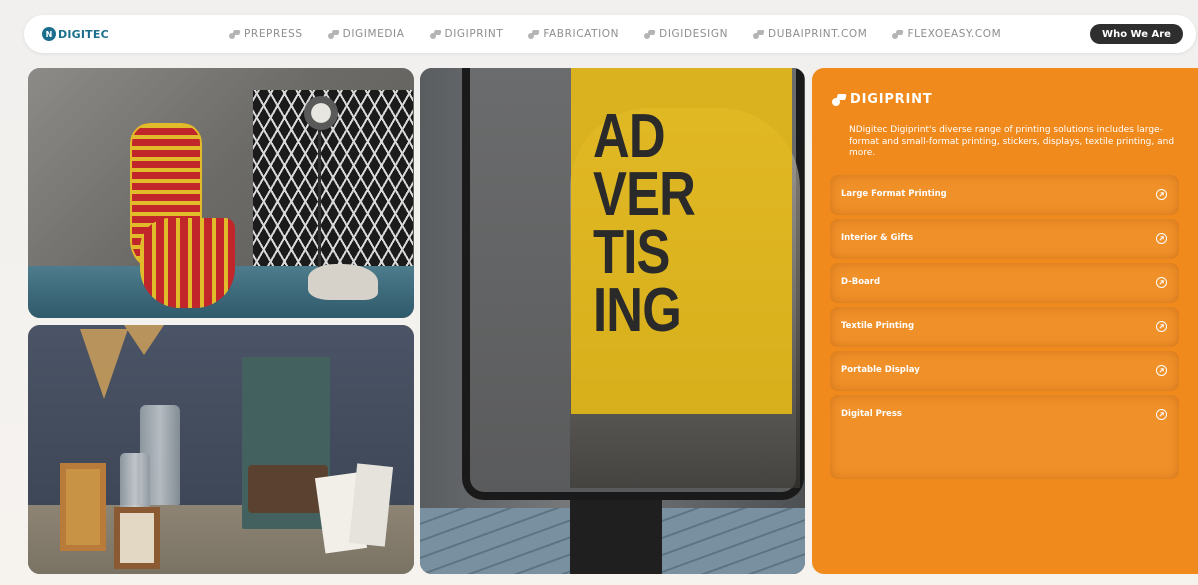  I want to click on nav-link-label: DIGIPRINT, so click(474, 34).